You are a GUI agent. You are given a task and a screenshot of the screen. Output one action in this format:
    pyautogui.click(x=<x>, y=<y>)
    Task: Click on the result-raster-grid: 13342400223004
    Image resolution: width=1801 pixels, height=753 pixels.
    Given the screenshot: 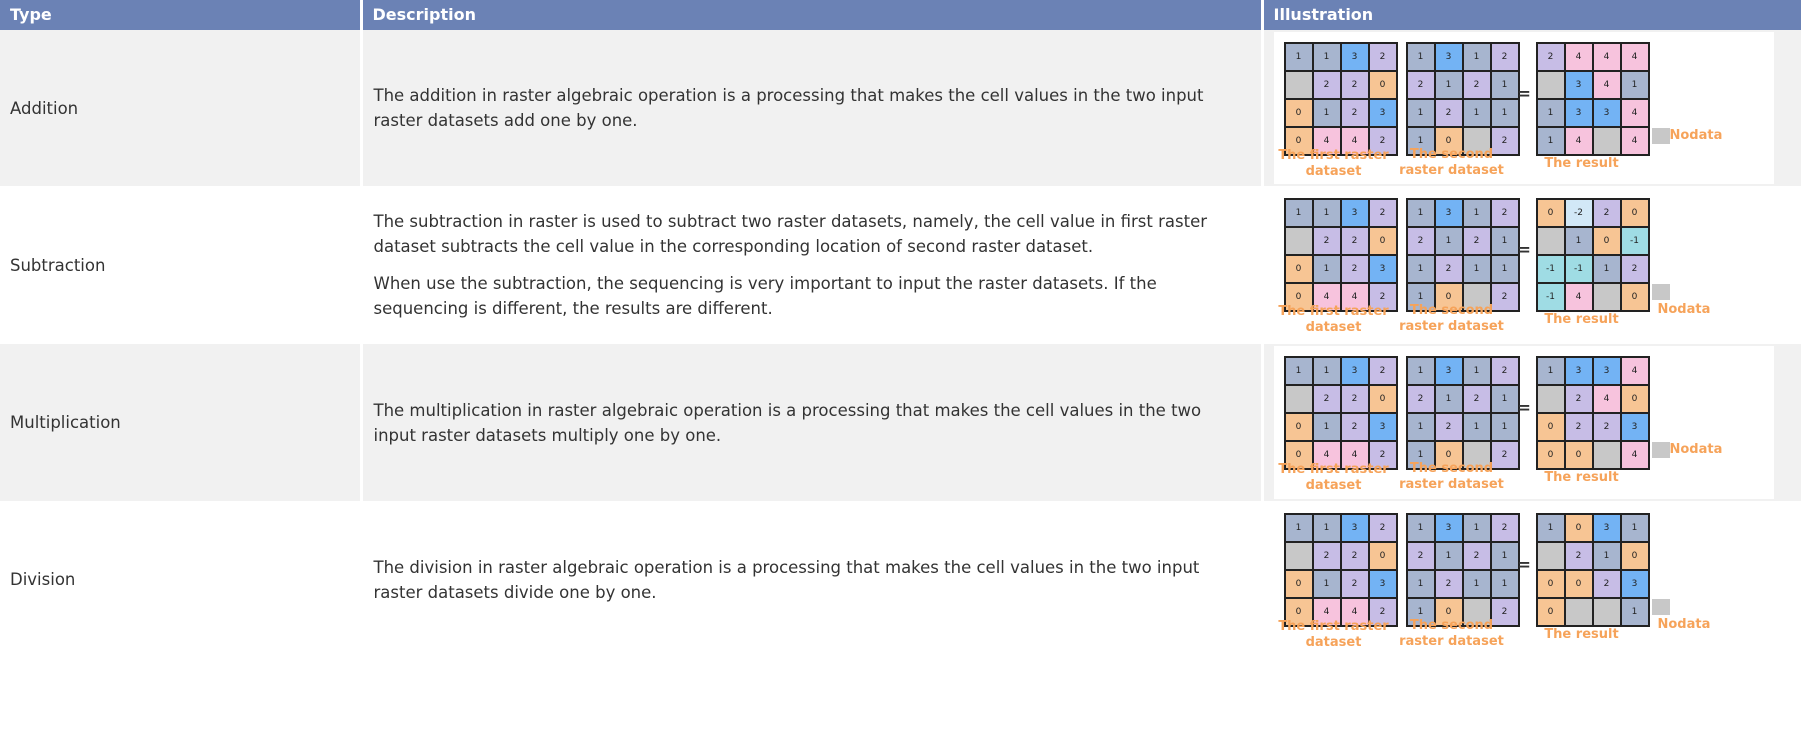 What is the action you would take?
    pyautogui.click(x=1592, y=413)
    